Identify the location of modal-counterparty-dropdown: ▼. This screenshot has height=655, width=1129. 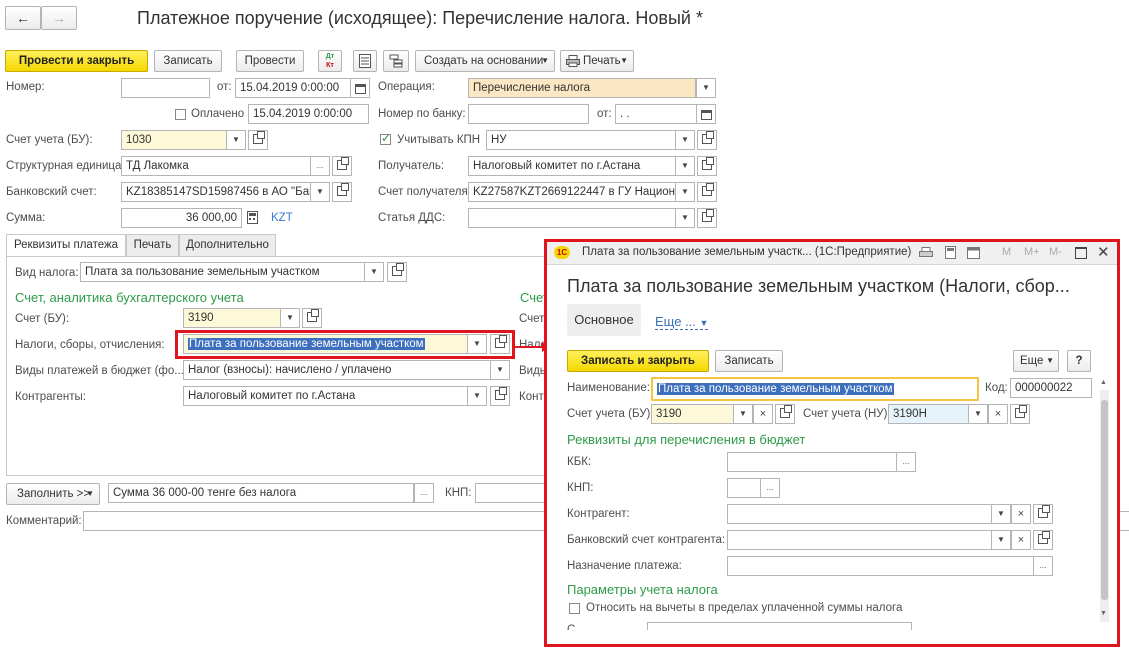
(1001, 514).